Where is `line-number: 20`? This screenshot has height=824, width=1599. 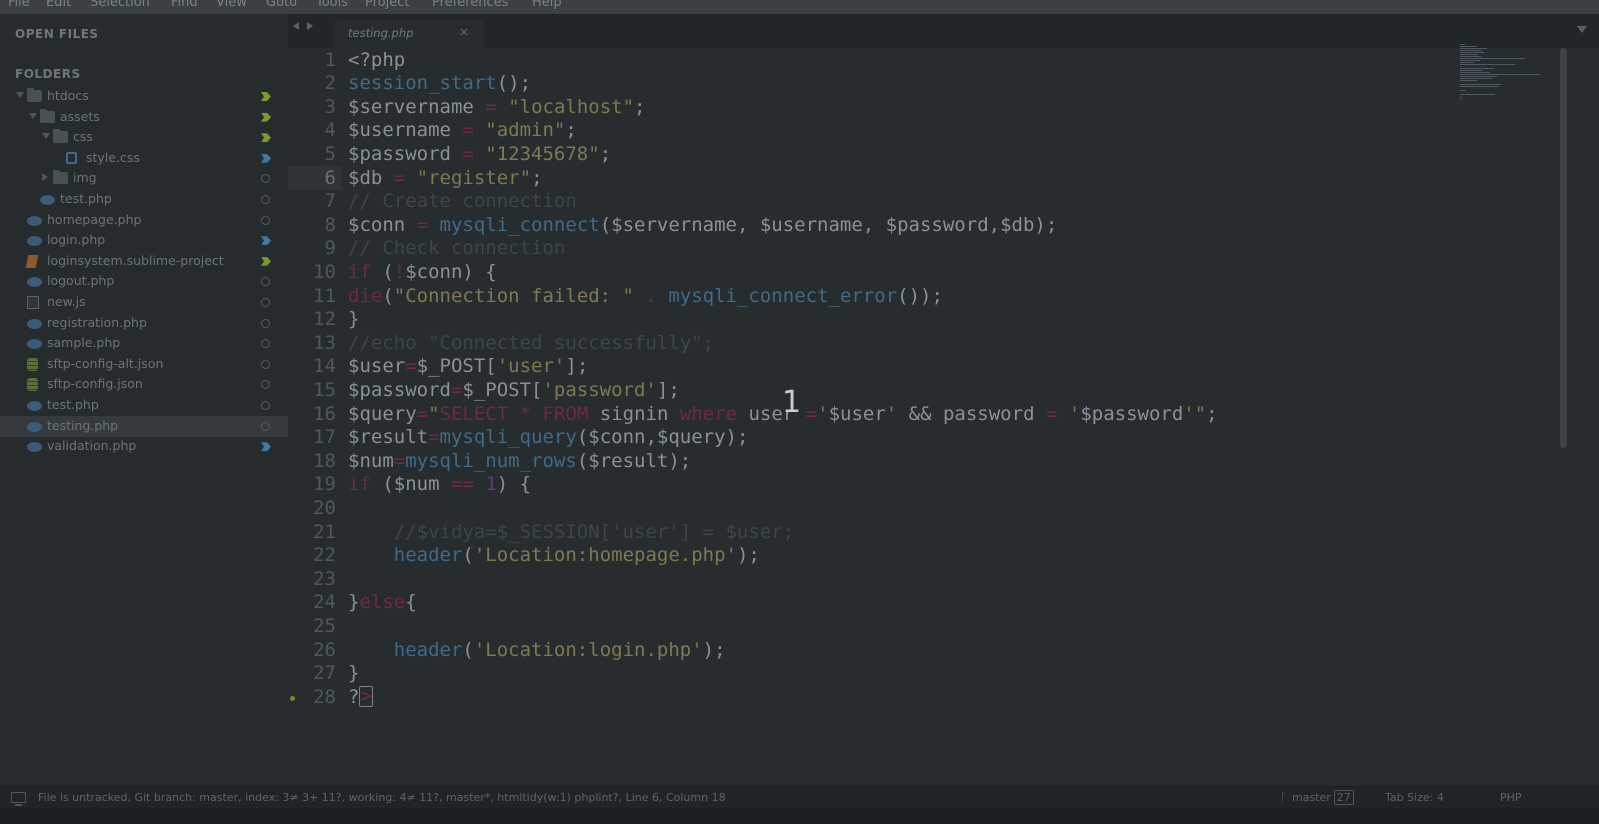
line-number: 20 is located at coordinates (312, 509).